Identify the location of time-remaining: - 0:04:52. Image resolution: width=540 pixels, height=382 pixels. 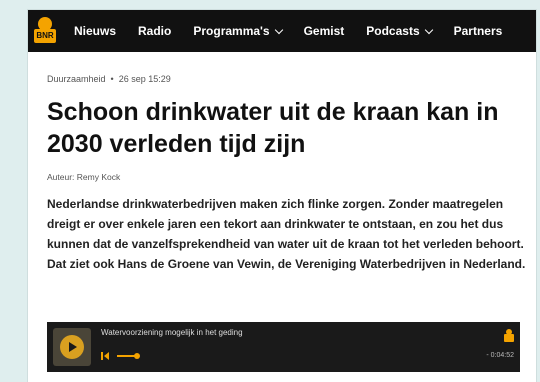
(500, 355).